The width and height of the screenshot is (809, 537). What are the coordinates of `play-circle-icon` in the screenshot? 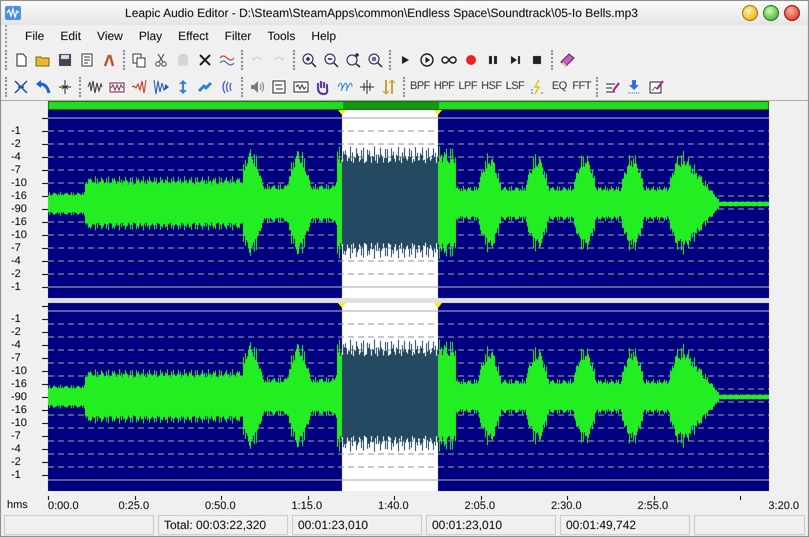 It's located at (427, 60).